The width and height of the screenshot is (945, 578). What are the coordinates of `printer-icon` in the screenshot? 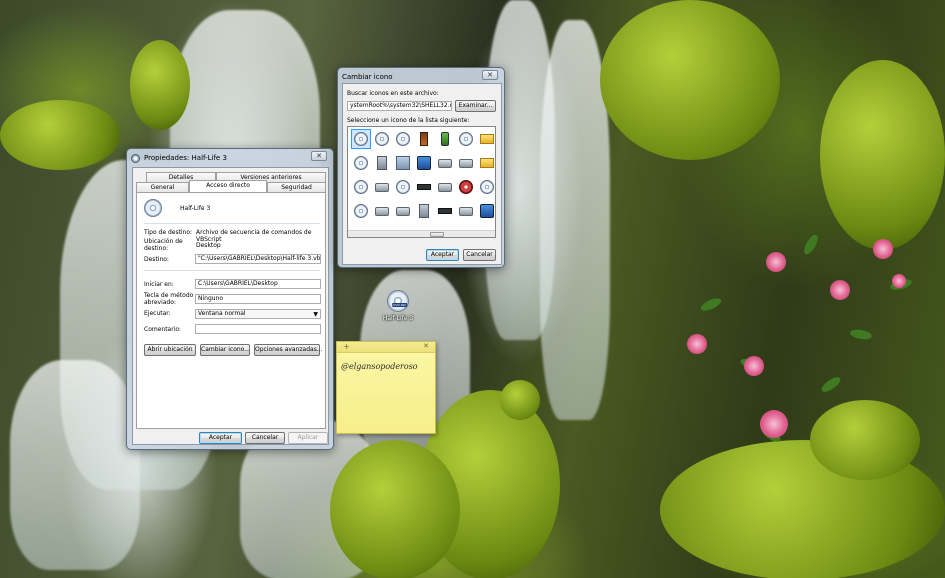 It's located at (382, 163).